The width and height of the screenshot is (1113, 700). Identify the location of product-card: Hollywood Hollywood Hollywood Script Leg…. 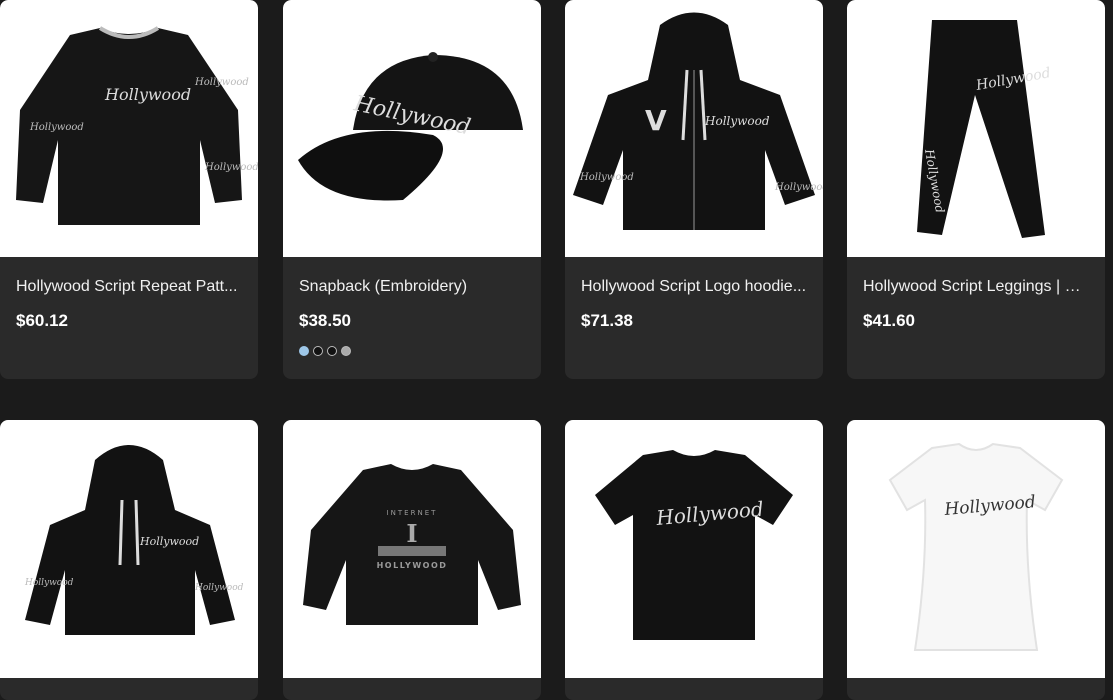
(976, 189).